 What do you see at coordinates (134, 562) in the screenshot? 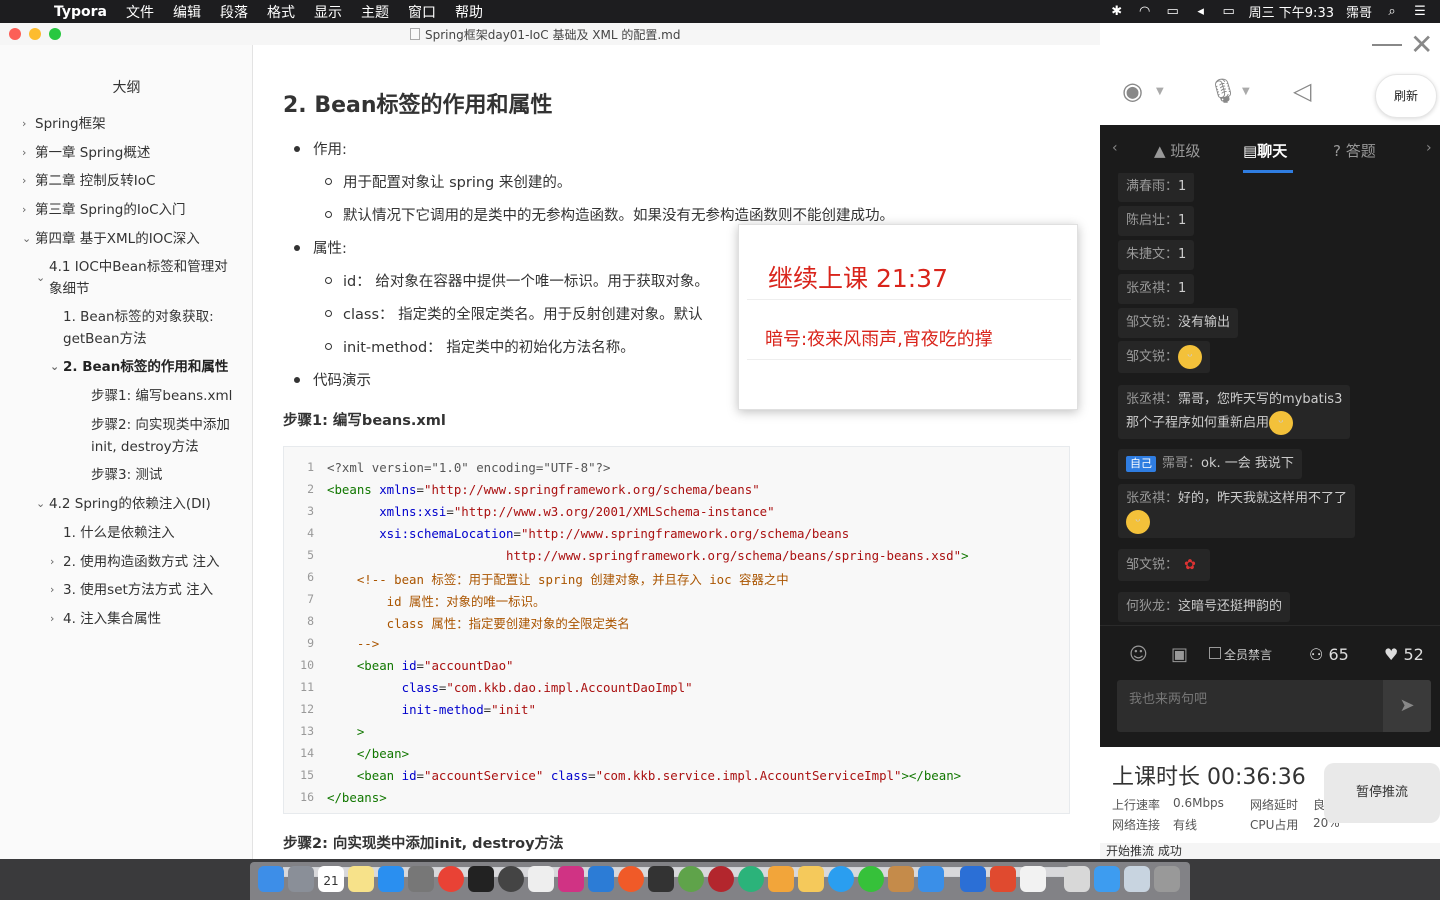
I see `outline-item: › 2. 使用构造函数方式 注入` at bounding box center [134, 562].